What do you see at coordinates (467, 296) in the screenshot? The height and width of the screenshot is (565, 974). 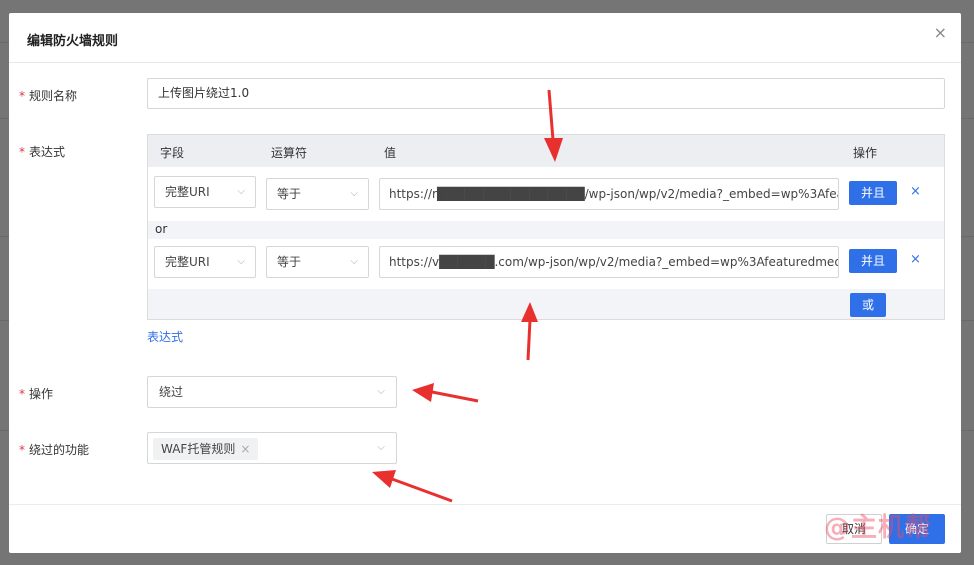 I see `annotation-arrows` at bounding box center [467, 296].